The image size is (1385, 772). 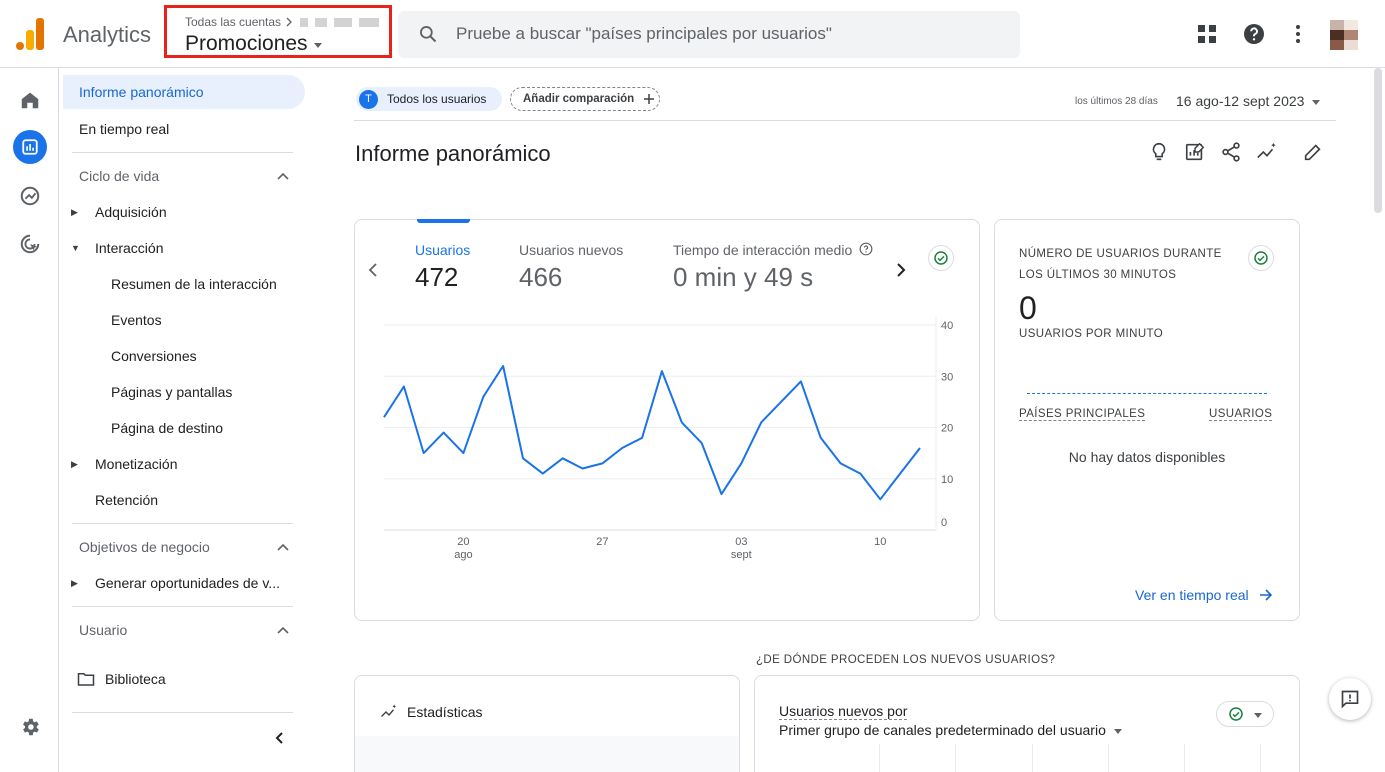 I want to click on redacted-text, so click(x=321, y=22).